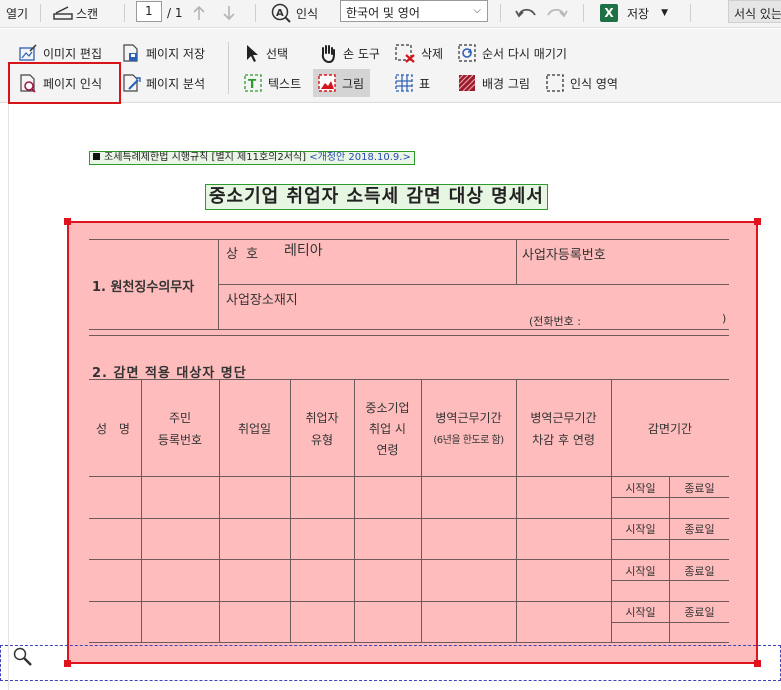 Image resolution: width=781 pixels, height=690 pixels. What do you see at coordinates (564, 255) in the screenshot?
I see `biz-reg-label: 사업자등록번호` at bounding box center [564, 255].